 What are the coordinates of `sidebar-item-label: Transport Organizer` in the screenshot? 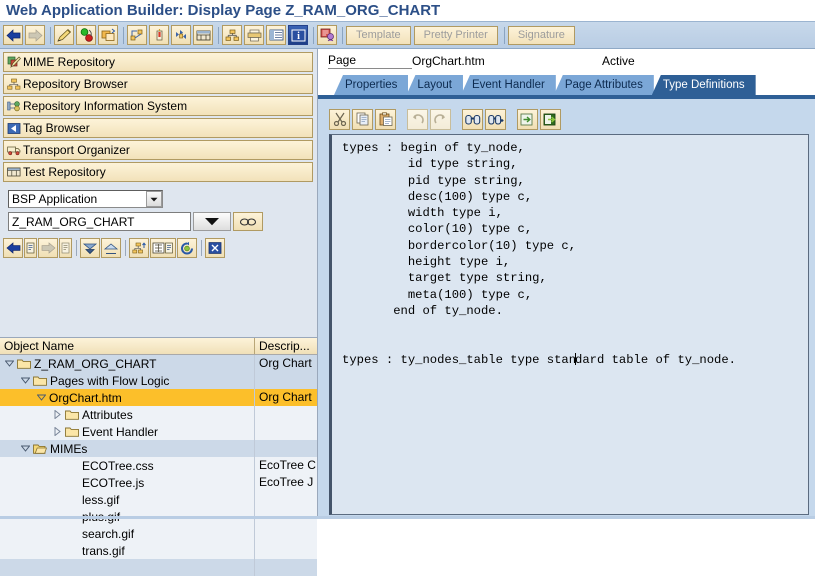 It's located at (76, 150).